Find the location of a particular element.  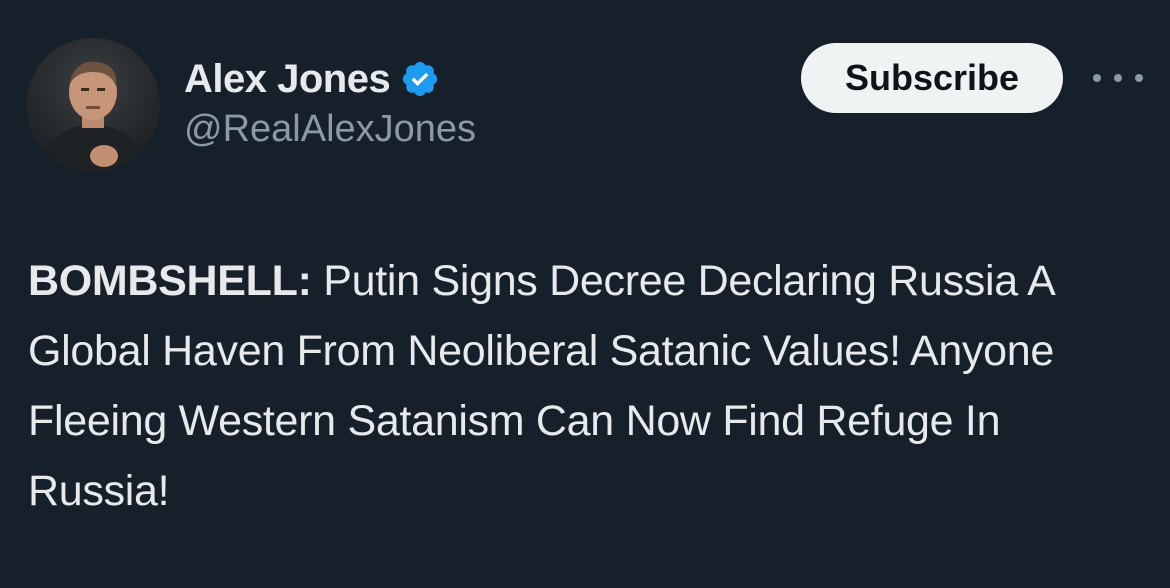

author-display-name: Alex Jones is located at coordinates (287, 79).